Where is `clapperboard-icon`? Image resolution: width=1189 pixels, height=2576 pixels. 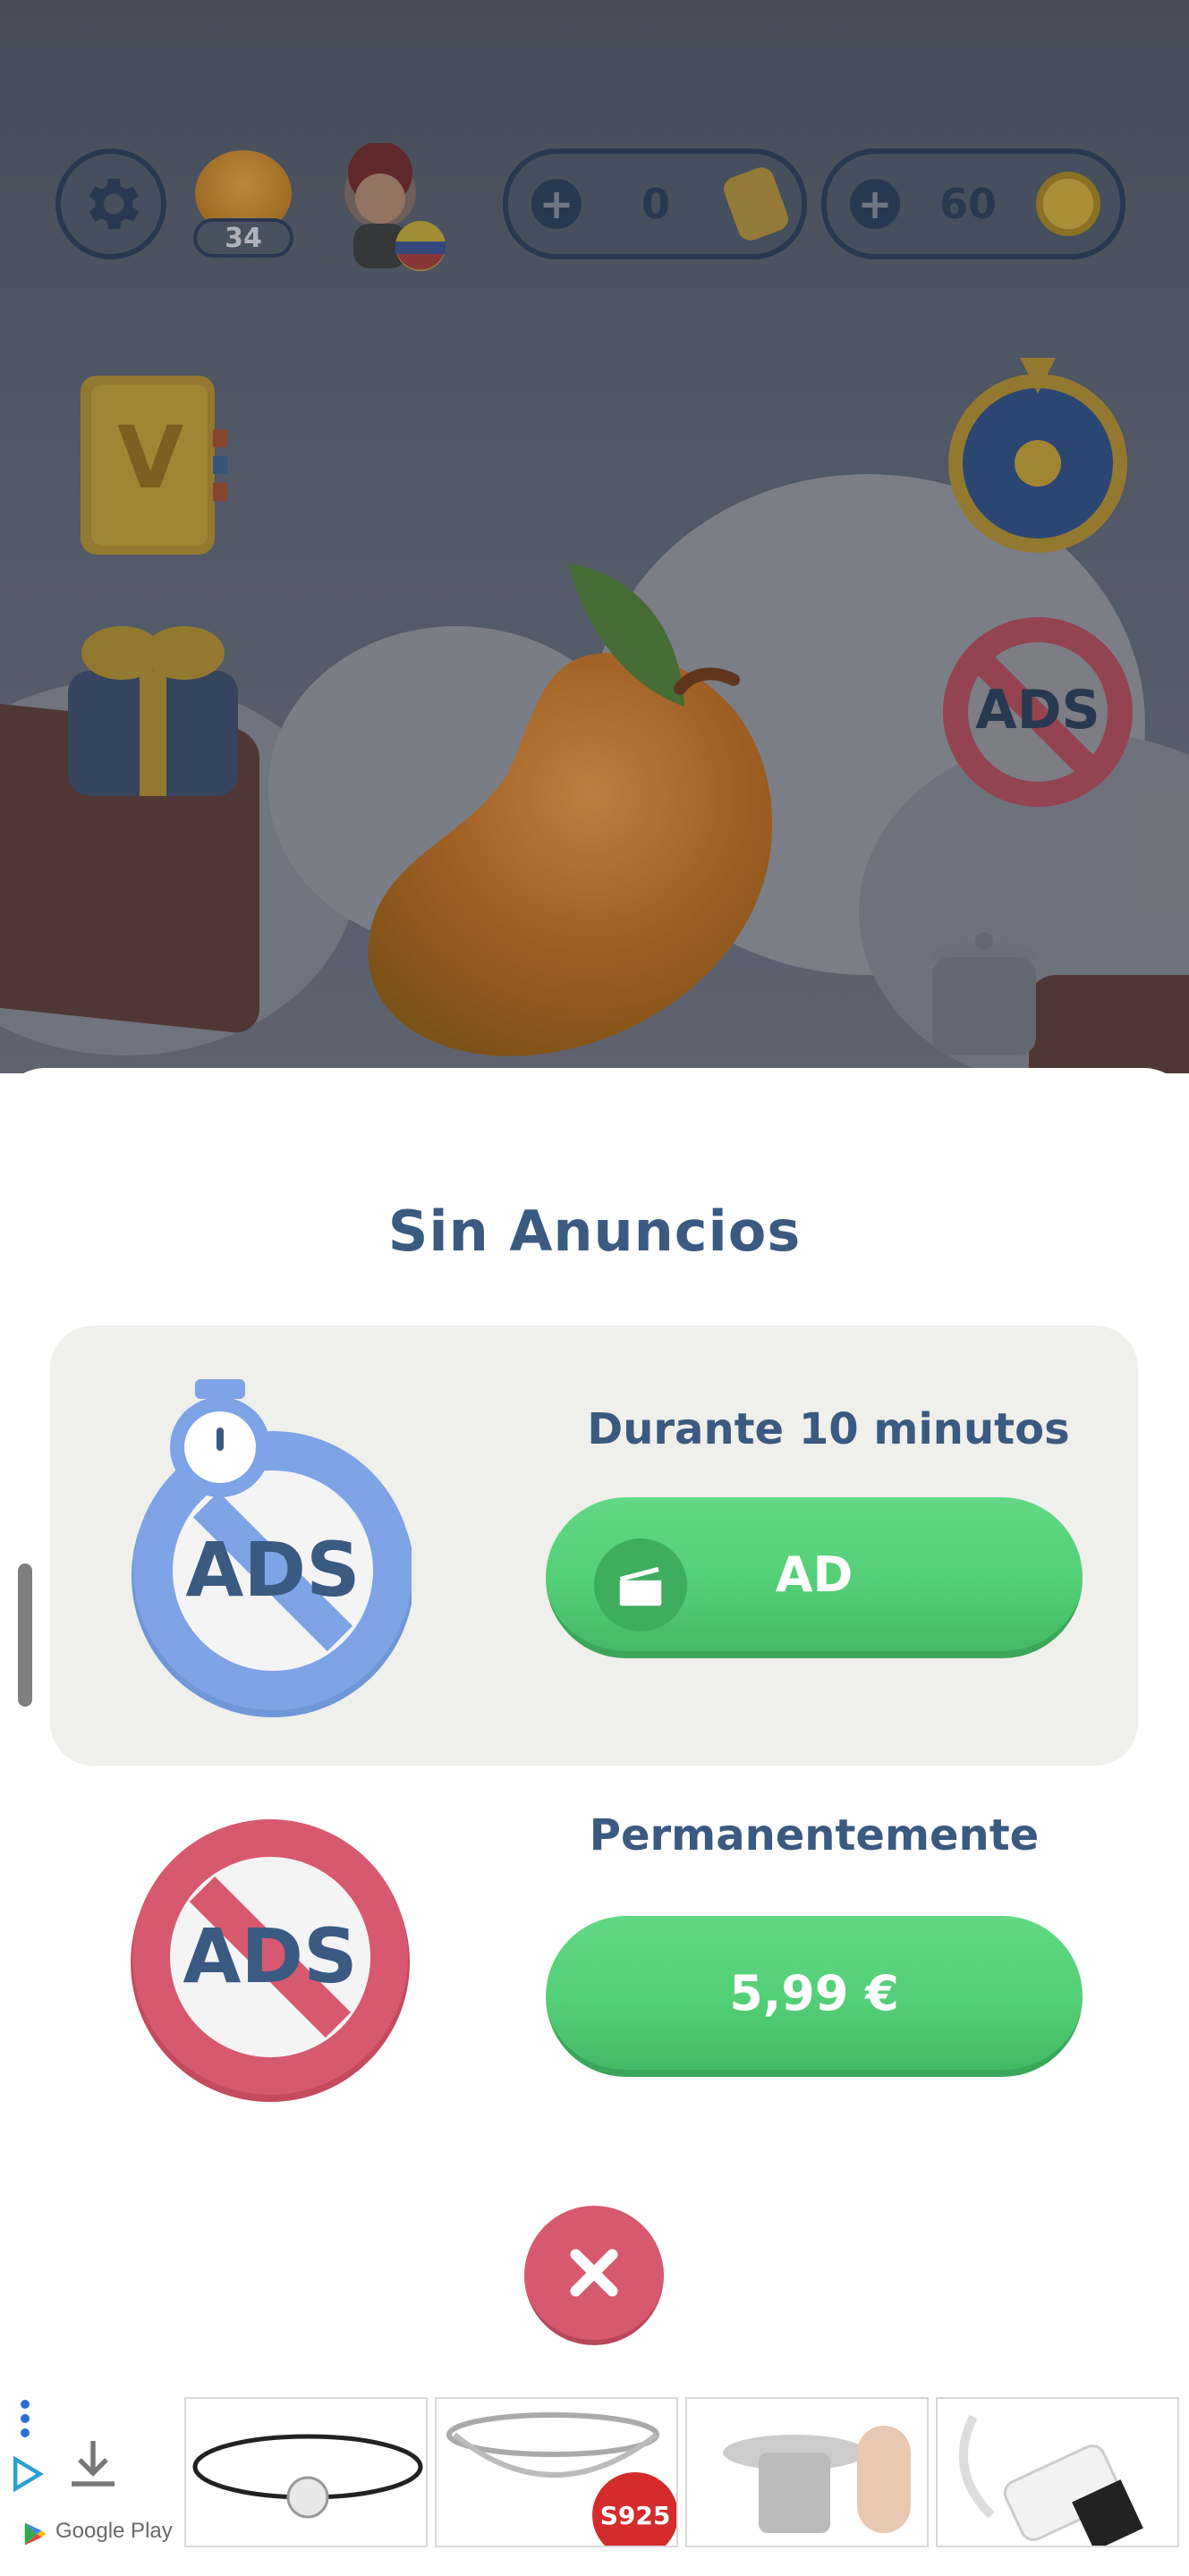 clapperboard-icon is located at coordinates (640, 1584).